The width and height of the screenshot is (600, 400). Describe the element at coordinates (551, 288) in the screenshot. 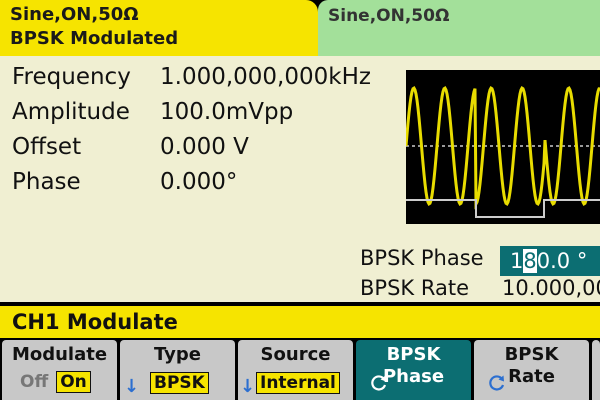

I see `bpsk-rate-value: 10.000,000` at that location.